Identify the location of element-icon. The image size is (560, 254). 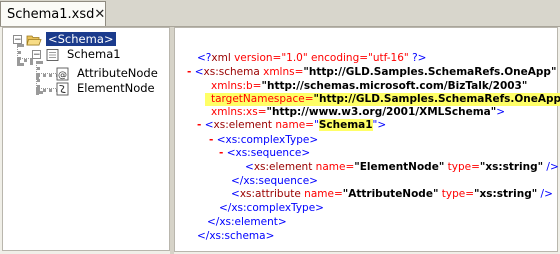
(63, 88).